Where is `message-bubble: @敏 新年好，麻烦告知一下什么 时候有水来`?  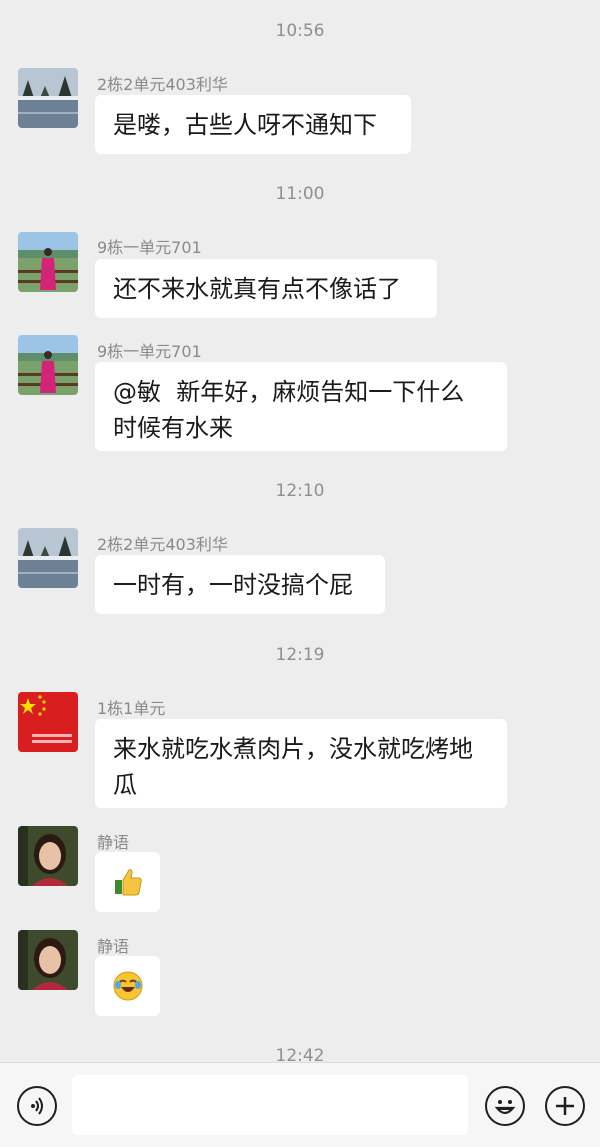 message-bubble: @敏 新年好，麻烦告知一下什么 时候有水来 is located at coordinates (301, 406).